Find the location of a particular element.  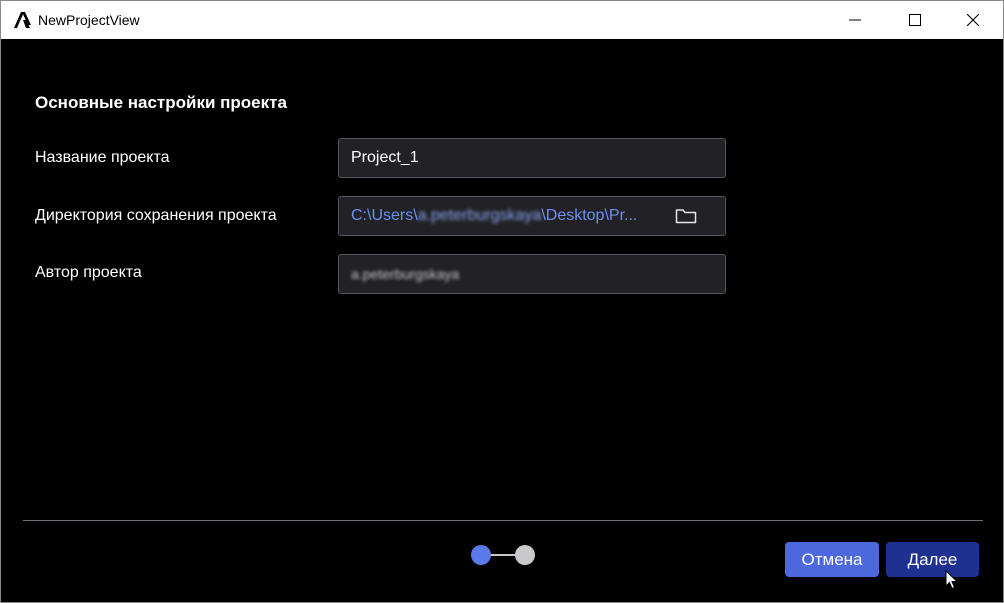

step-2-dot is located at coordinates (525, 555).